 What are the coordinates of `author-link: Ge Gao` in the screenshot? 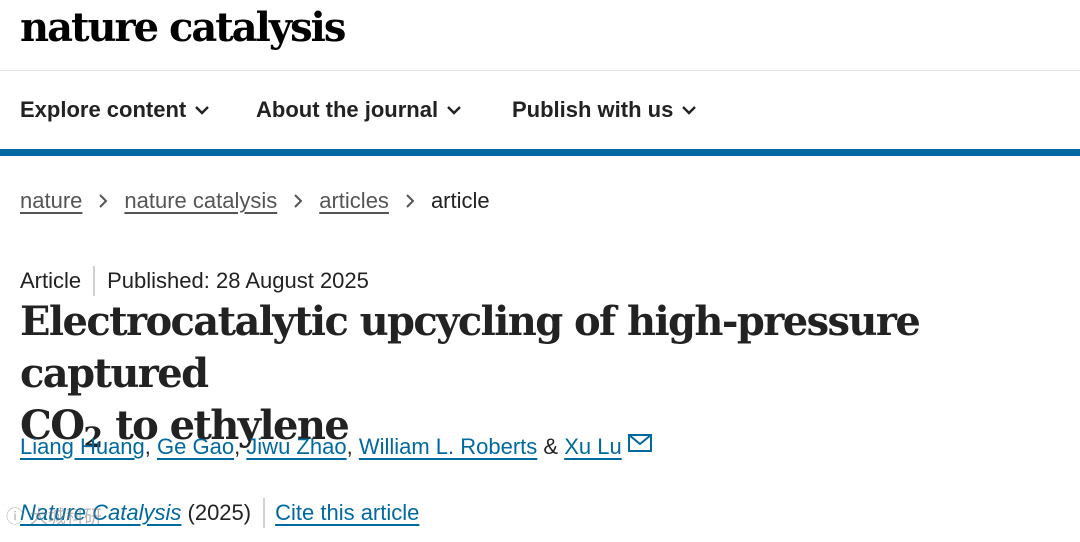 It's located at (195, 447).